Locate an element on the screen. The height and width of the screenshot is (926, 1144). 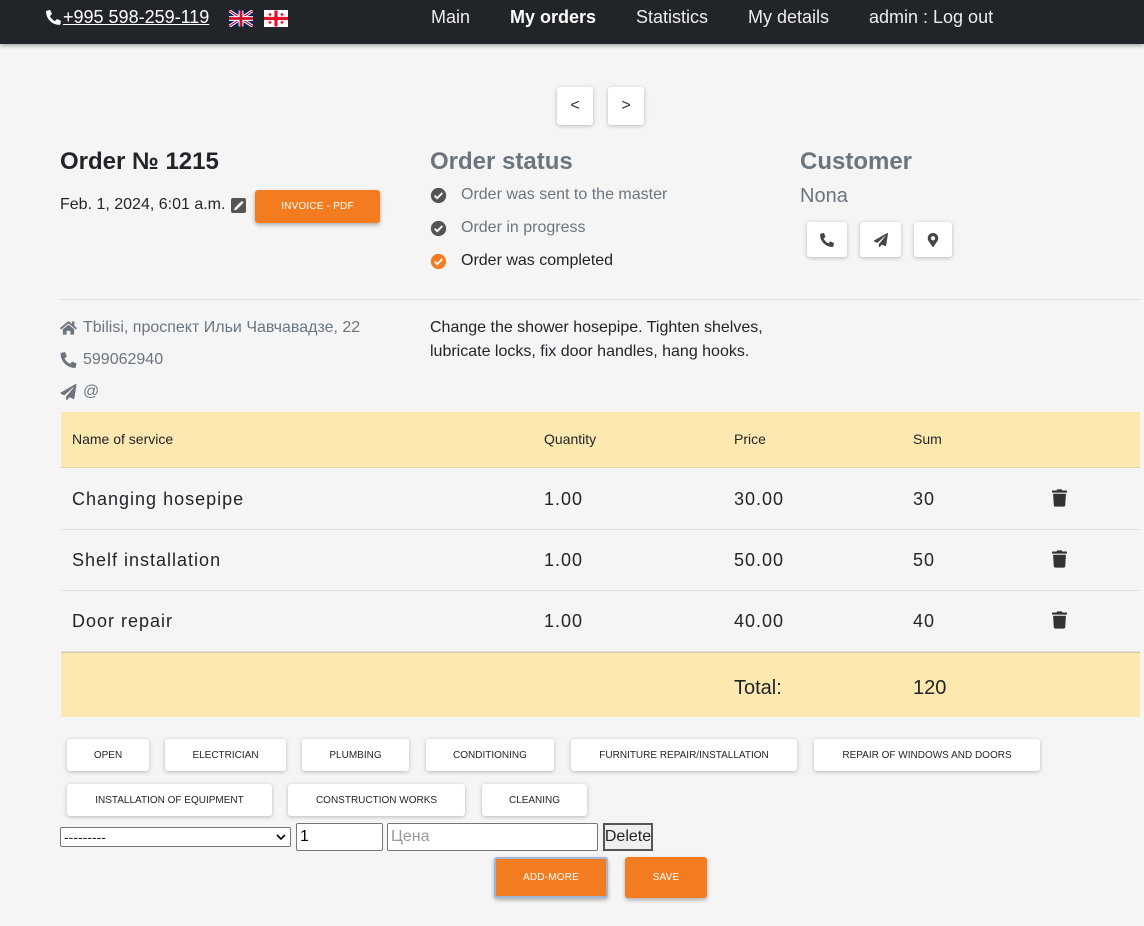
category-furniture-button: FURNITURE REPAIR/INSTALLATION is located at coordinates (684, 755).